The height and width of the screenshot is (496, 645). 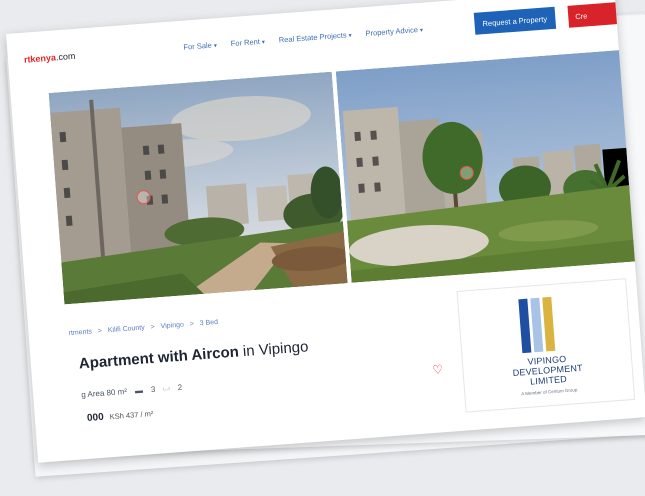 I want to click on logo-suffix: .com, so click(x=65, y=56).